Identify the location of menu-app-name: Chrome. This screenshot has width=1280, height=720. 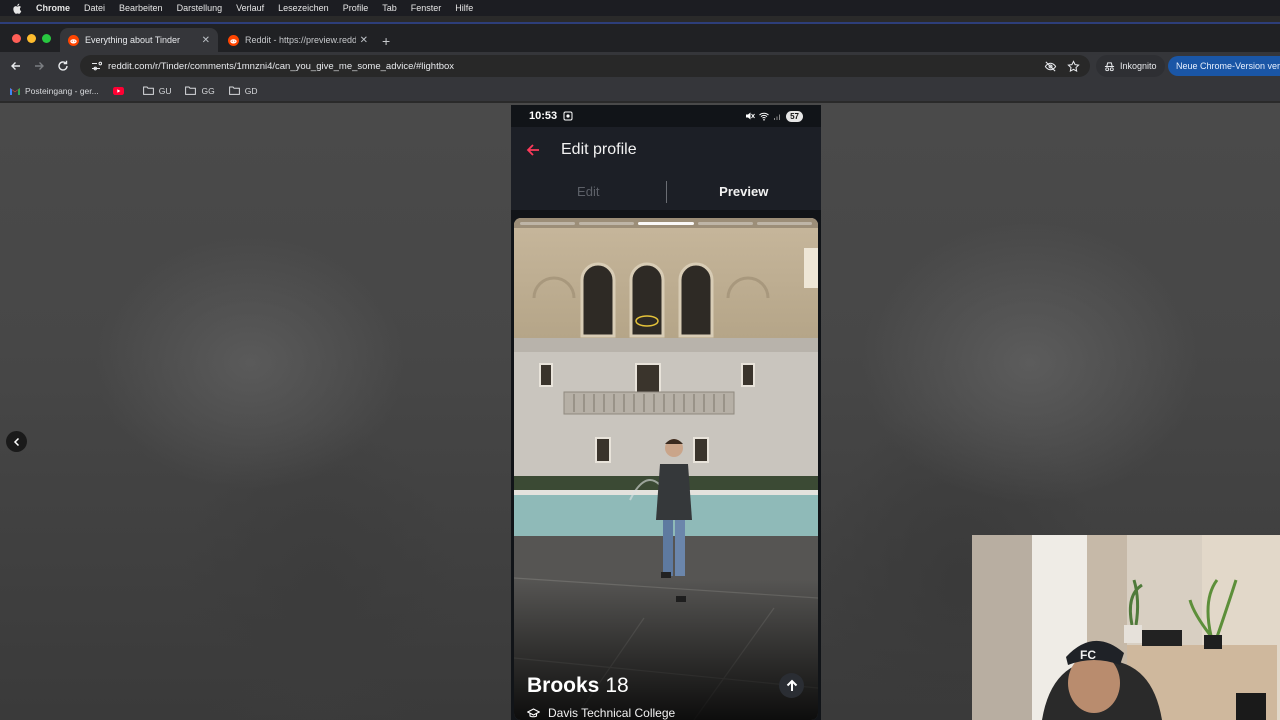
(53, 8).